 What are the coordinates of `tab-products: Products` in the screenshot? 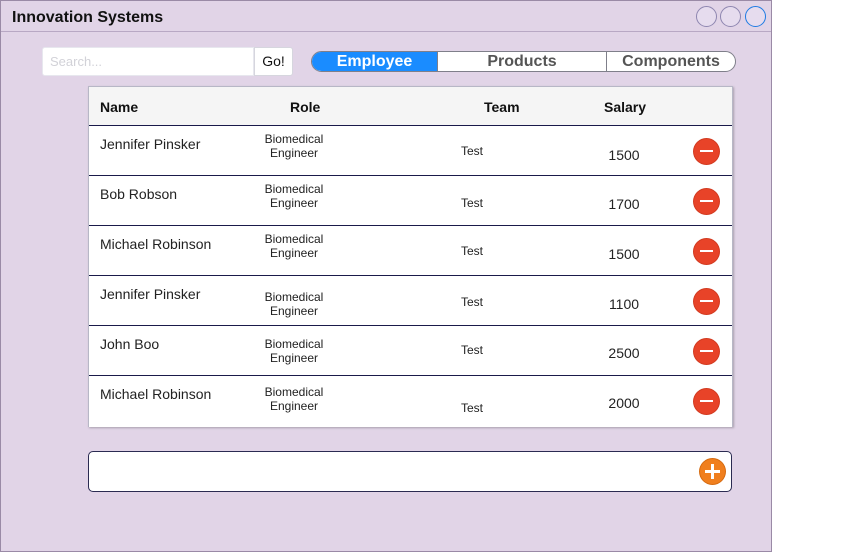 It's located at (522, 61).